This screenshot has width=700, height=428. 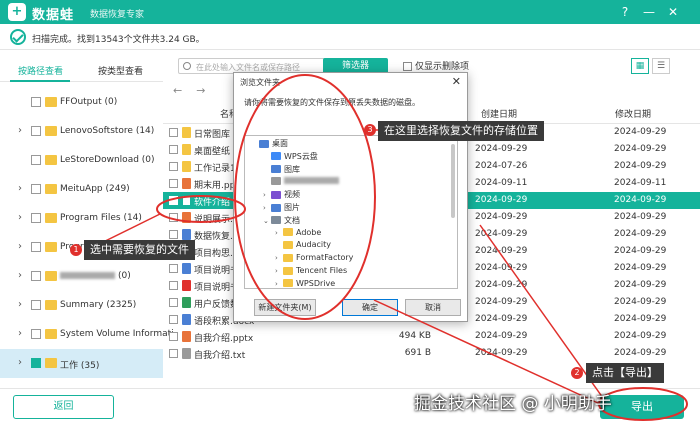 I want to click on table-row: 自我介绍.pptx 494 KB 2024-09-29 2024-09-29, so click(x=431, y=336).